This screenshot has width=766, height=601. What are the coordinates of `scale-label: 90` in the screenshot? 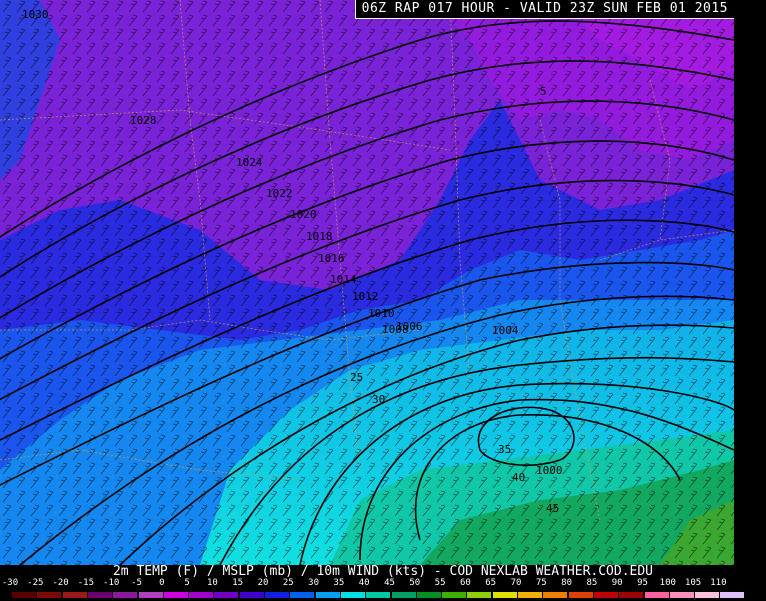 It's located at (617, 583).